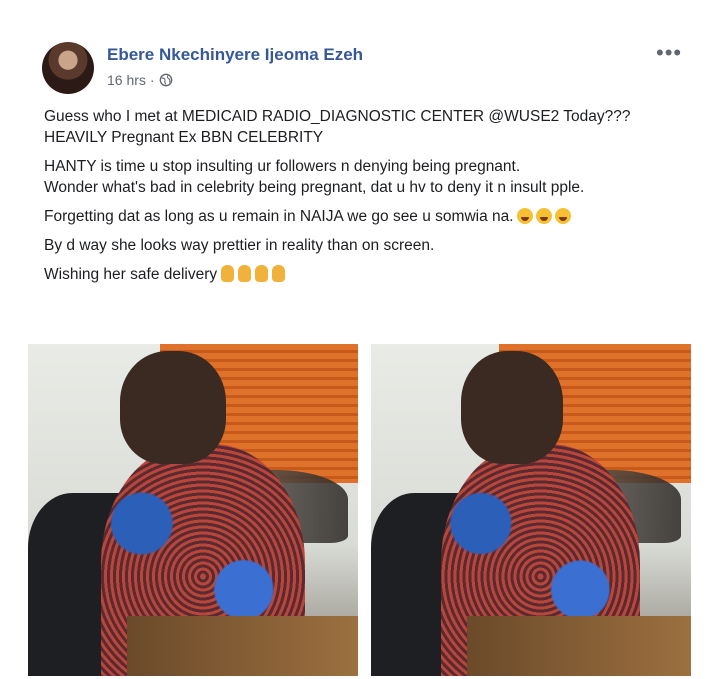  I want to click on post-meta: 16 hrs ·, so click(140, 80).